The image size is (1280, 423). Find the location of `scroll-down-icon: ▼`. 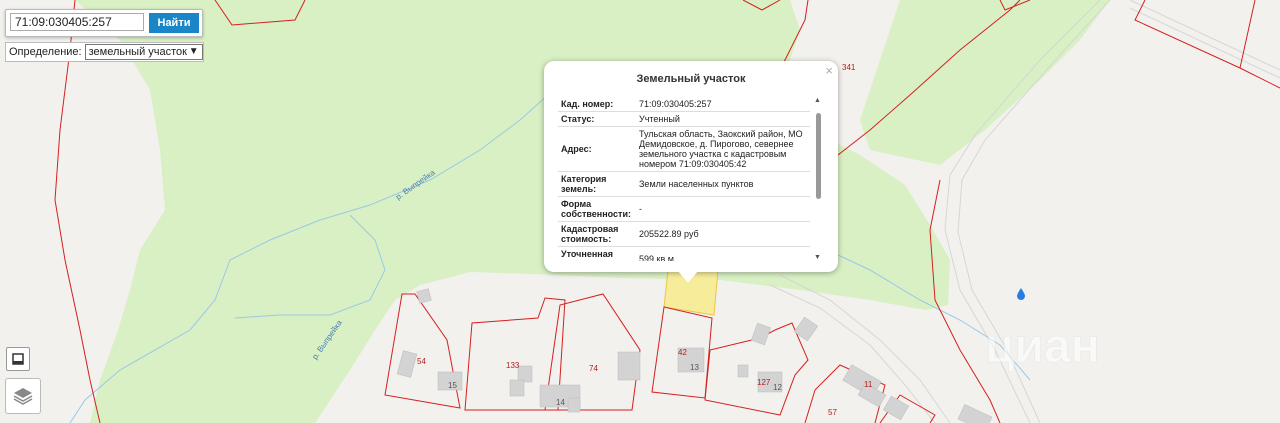

scroll-down-icon: ▼ is located at coordinates (817, 257).